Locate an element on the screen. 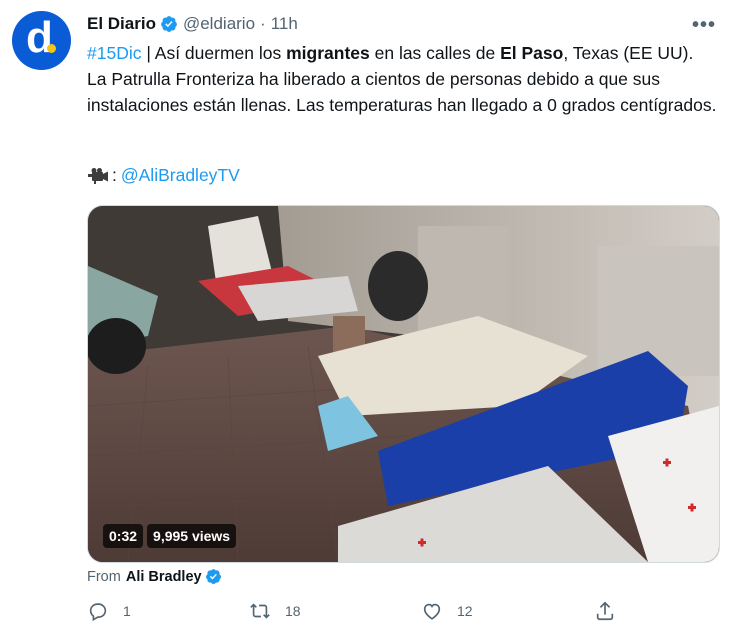 Image resolution: width=741 pixels, height=637 pixels. bold-text: El Paso is located at coordinates (532, 53).